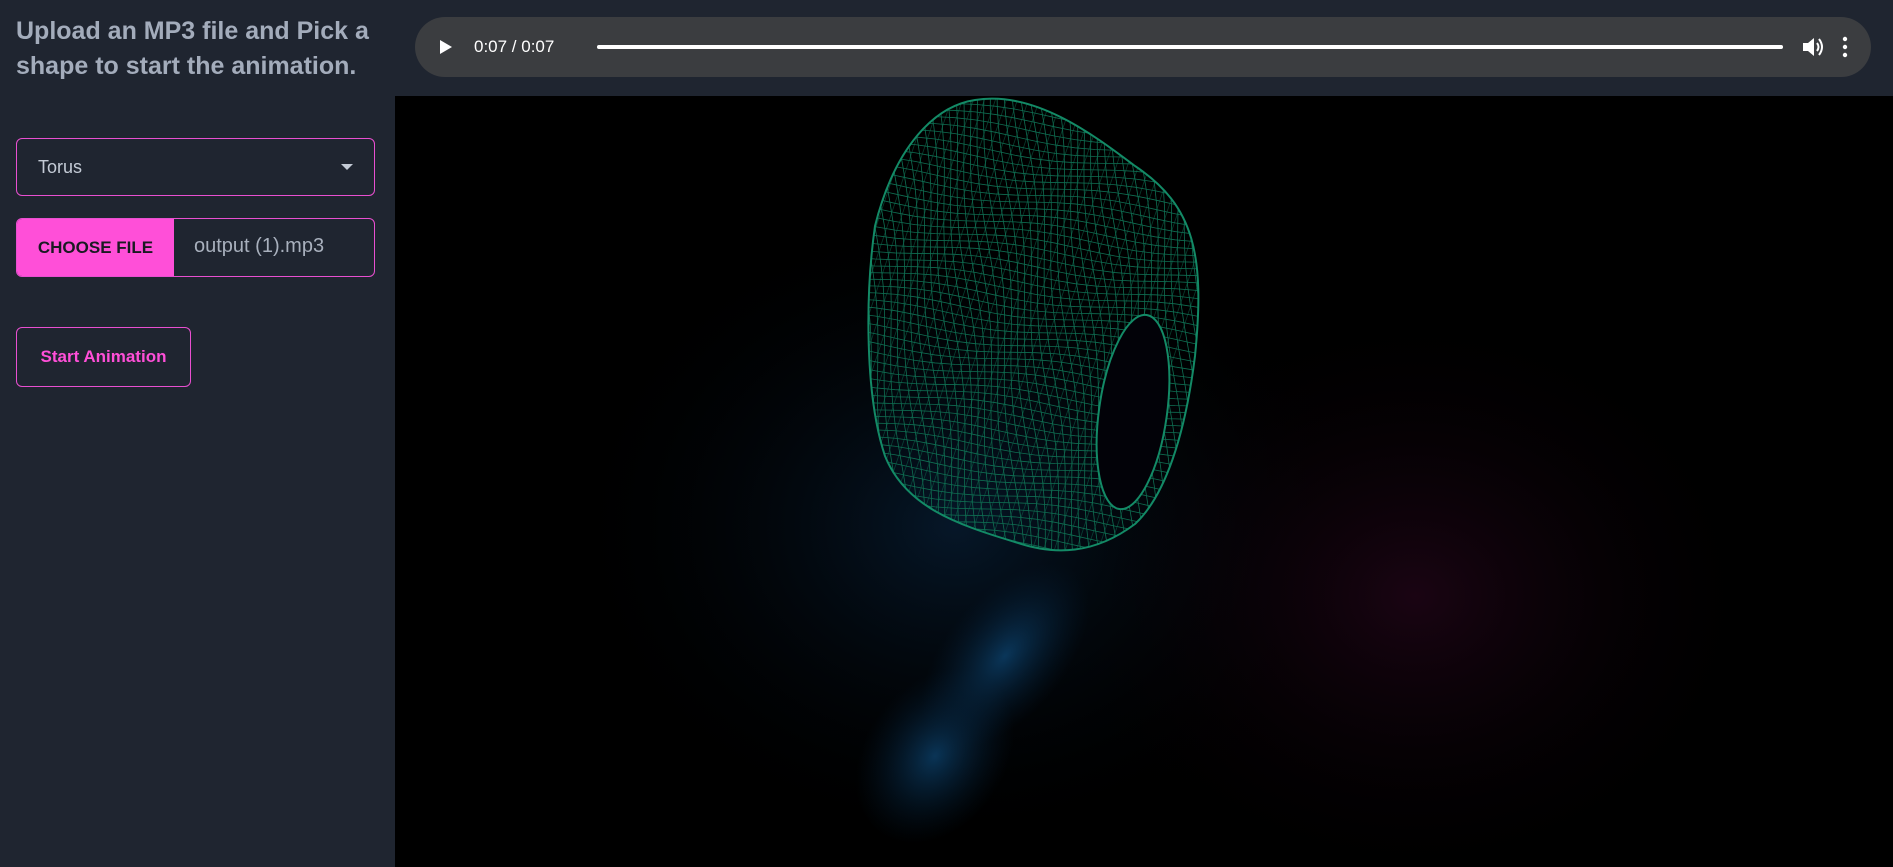 Image resolution: width=1893 pixels, height=867 pixels. Describe the element at coordinates (103, 357) in the screenshot. I see `start-animation-button: Start Animation` at that location.